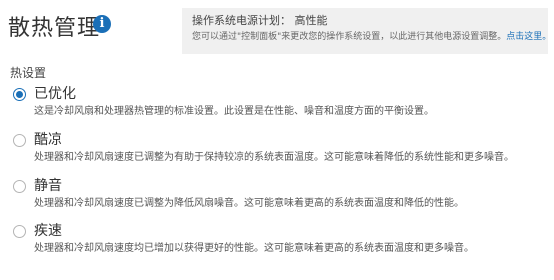 Image resolution: width=554 pixels, height=280 pixels. Describe the element at coordinates (54, 28) in the screenshot. I see `page-title: 散热管理` at that location.